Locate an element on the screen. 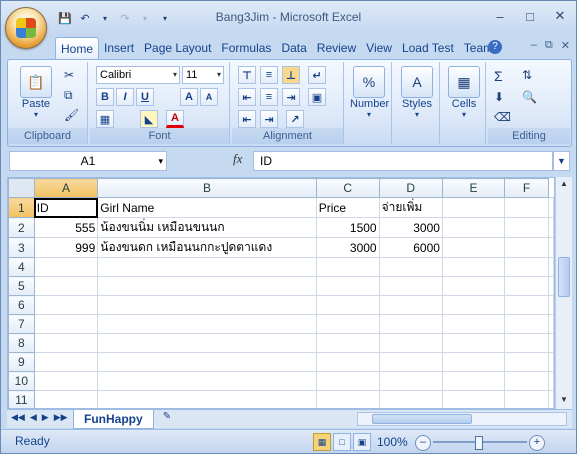 This screenshot has width=577, height=454. font-color-button: A is located at coordinates (175, 119).